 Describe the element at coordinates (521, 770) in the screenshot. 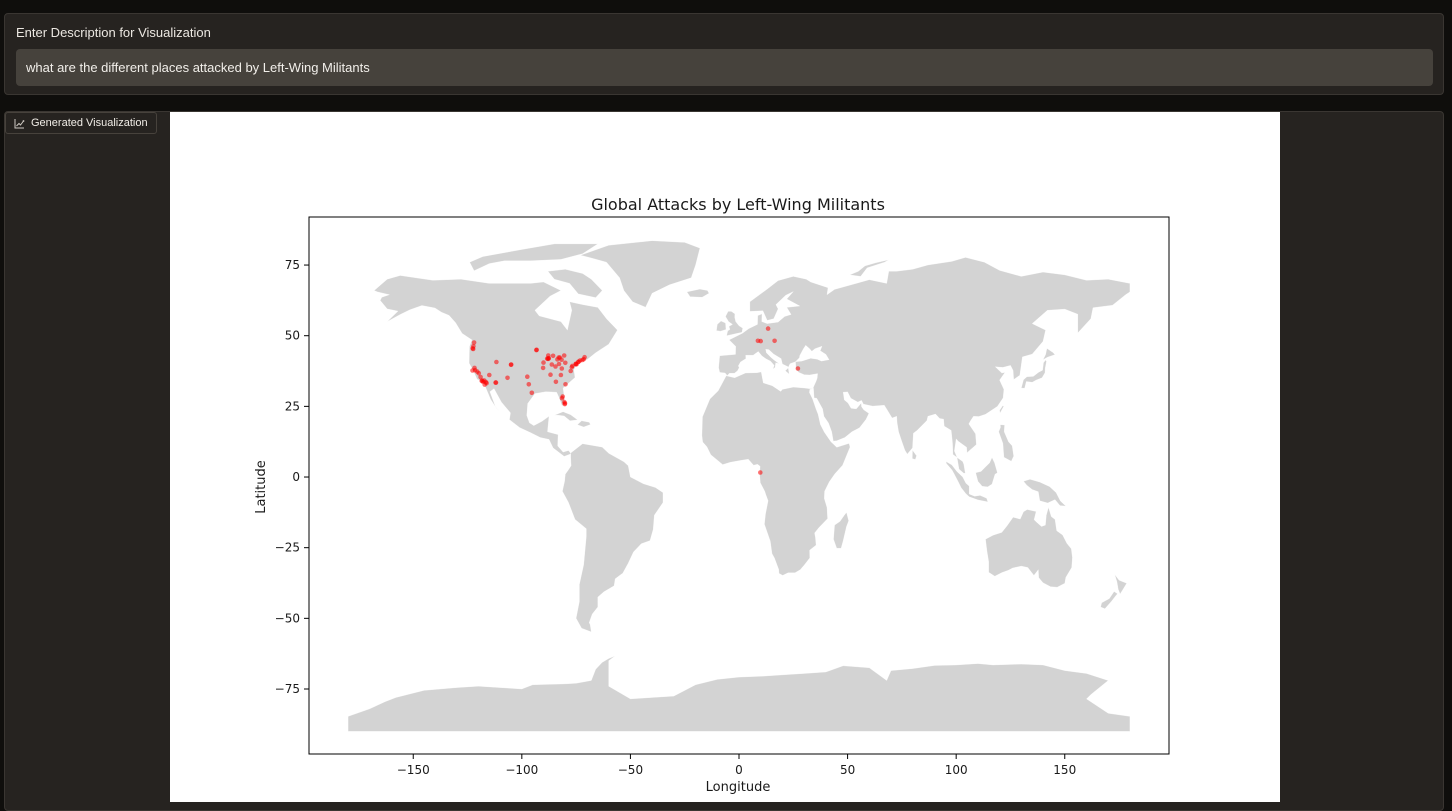

I see `x-tick-label: −100` at that location.